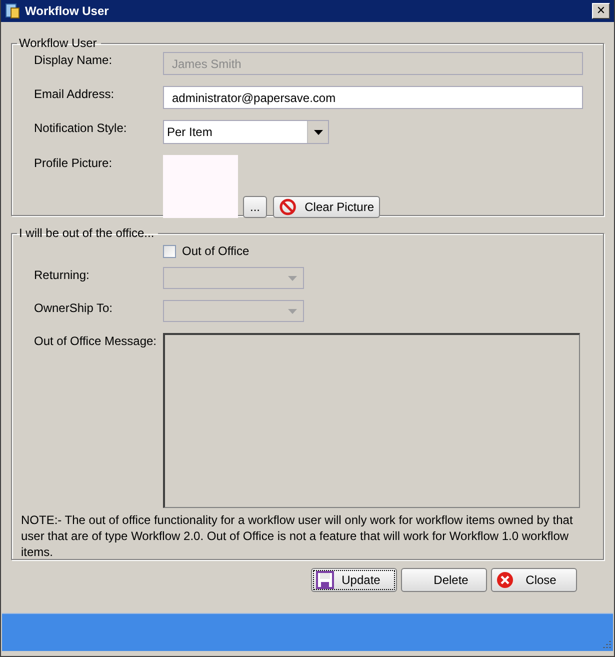 The height and width of the screenshot is (657, 615). Describe the element at coordinates (505, 580) in the screenshot. I see `close-icon` at that location.